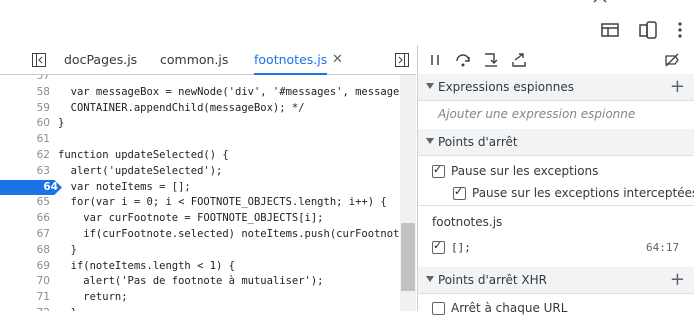  I want to click on more-menu-icon, so click(680, 30).